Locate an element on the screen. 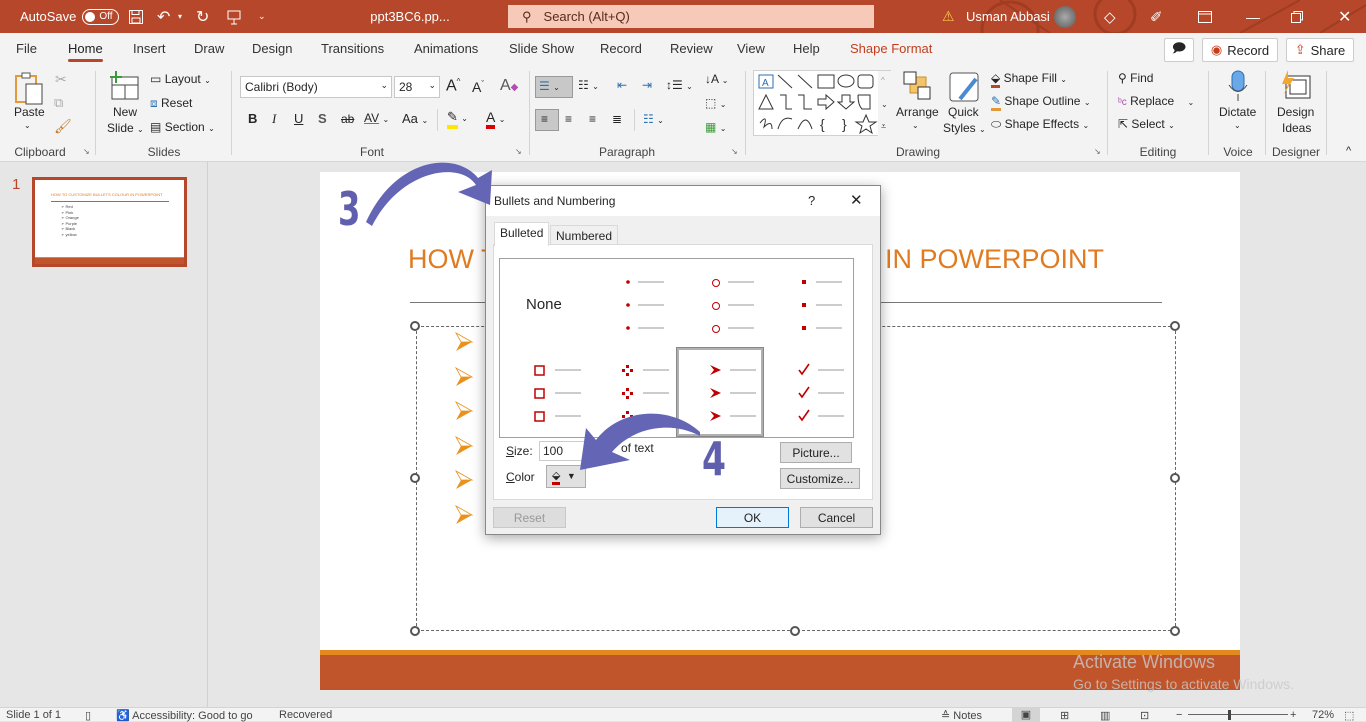  zoom-slider-track is located at coordinates (1238, 714).